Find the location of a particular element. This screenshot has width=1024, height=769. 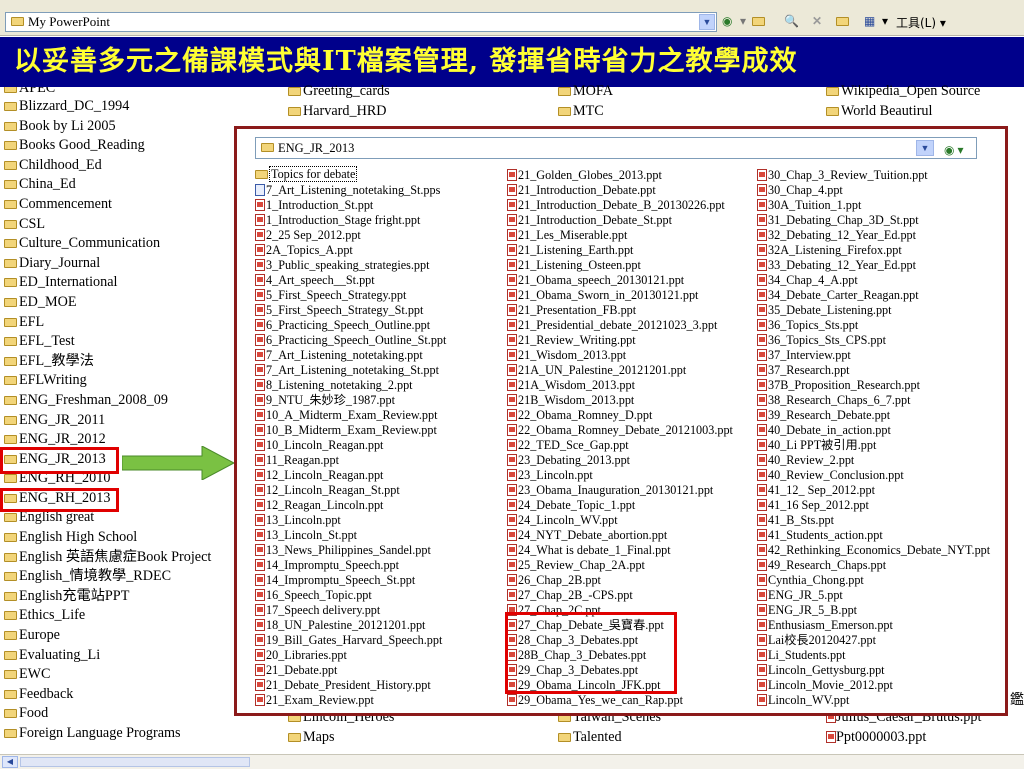

back-dropdown-icon: ▾ is located at coordinates (743, 21).